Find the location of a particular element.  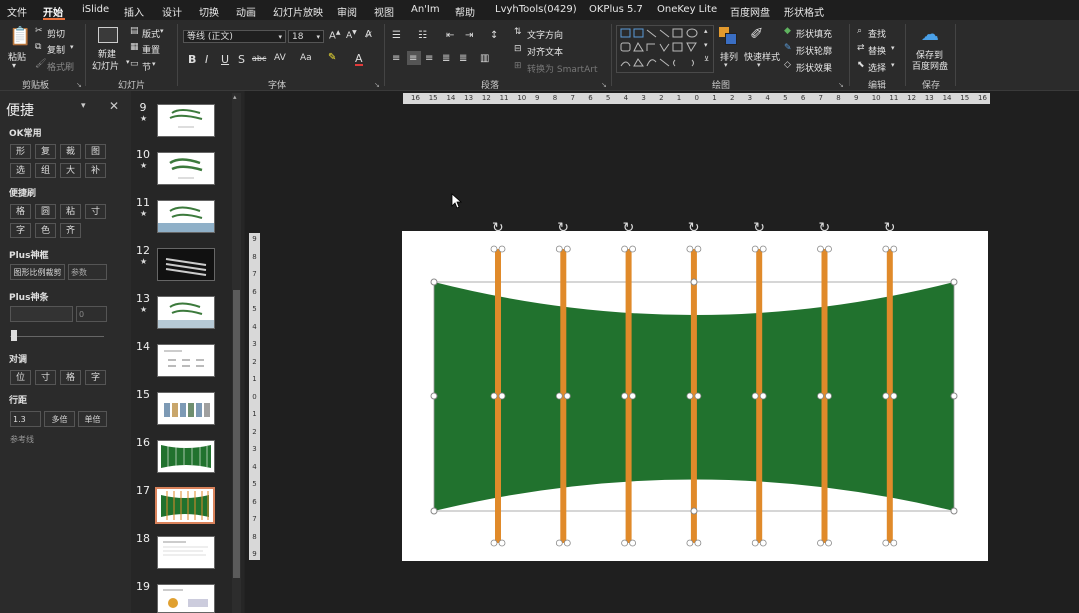

bold-button: B is located at coordinates (192, 59).